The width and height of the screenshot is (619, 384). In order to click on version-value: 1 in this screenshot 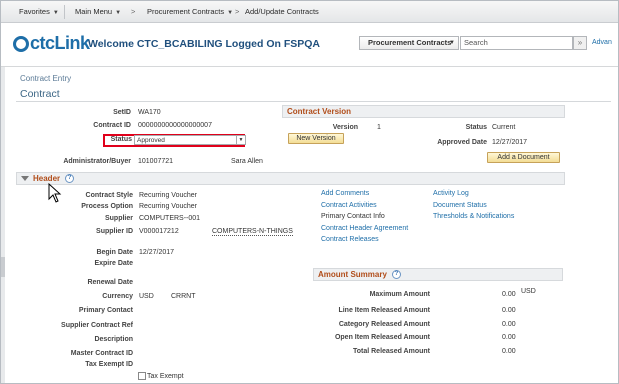, I will do `click(379, 127)`.